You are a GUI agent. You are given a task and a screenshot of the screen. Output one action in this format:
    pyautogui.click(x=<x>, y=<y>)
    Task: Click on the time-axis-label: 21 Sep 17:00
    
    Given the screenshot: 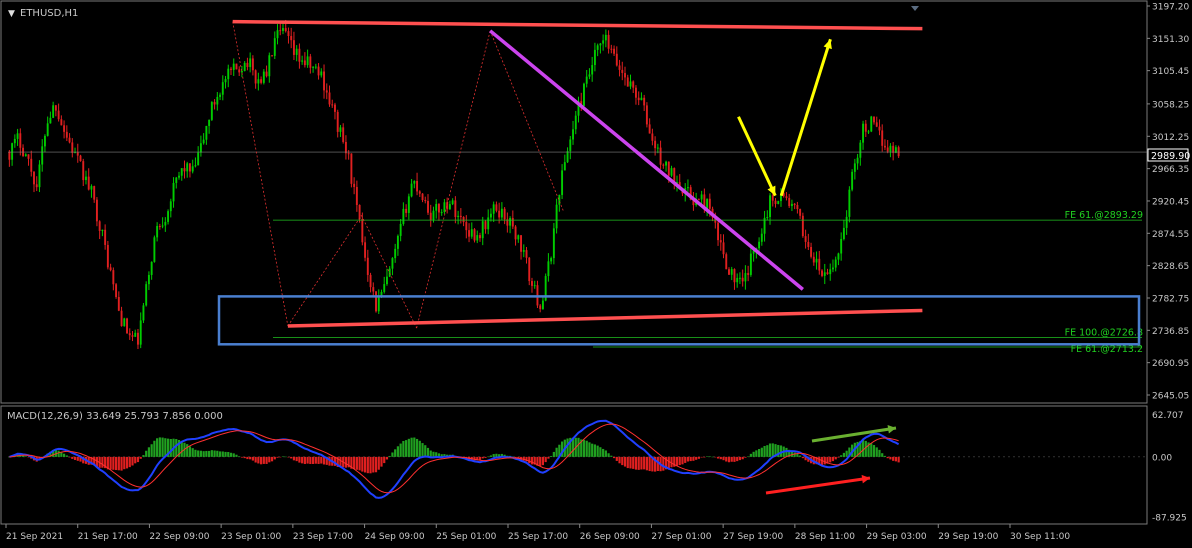 What is the action you would take?
    pyautogui.click(x=108, y=537)
    